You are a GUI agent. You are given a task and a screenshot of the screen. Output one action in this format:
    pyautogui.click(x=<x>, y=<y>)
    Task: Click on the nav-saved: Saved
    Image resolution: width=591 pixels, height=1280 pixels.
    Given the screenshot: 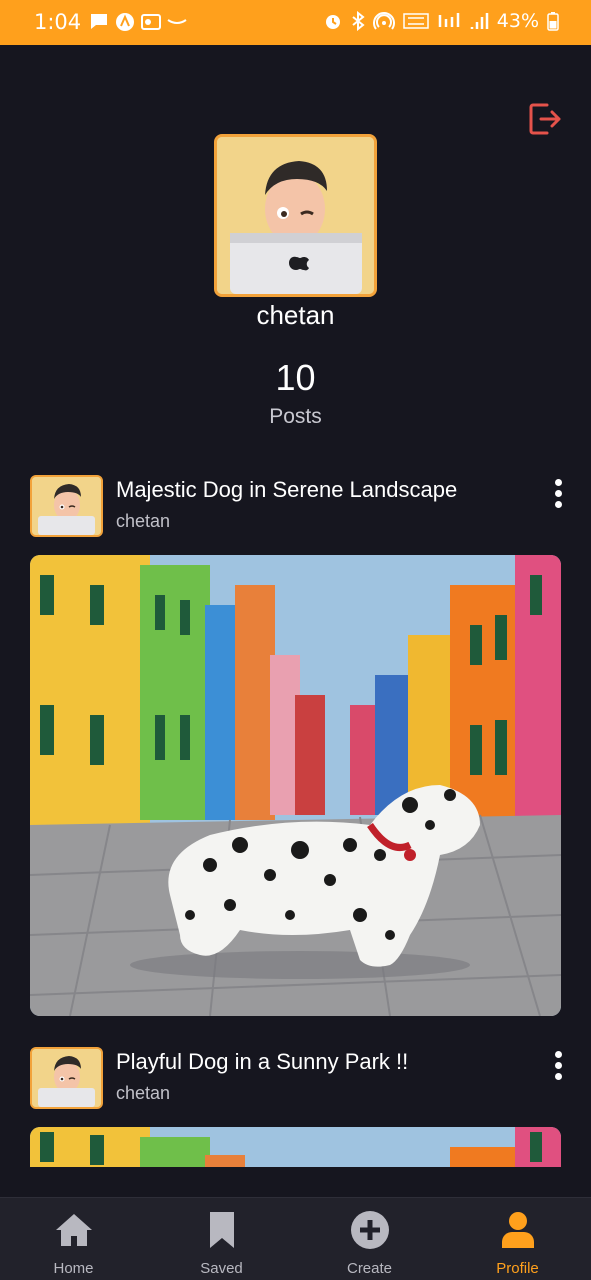 What is the action you would take?
    pyautogui.click(x=221, y=1239)
    